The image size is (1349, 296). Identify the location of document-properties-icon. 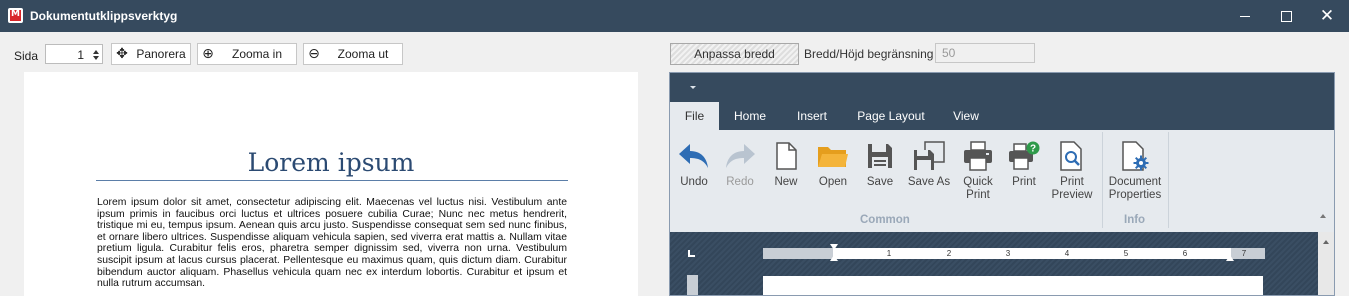
(1135, 156).